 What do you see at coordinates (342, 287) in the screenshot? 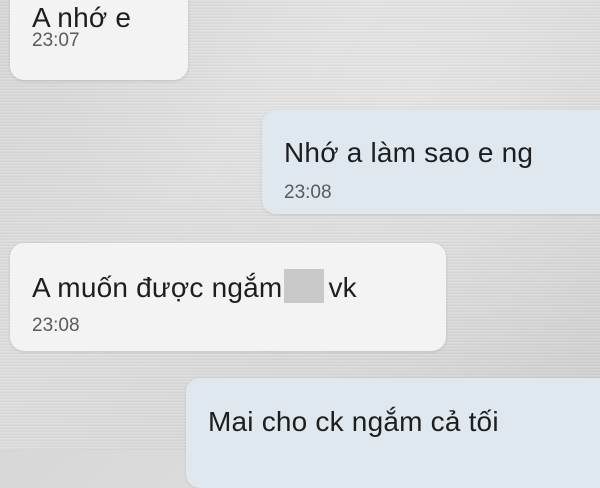
I see `message-text-part: vk` at bounding box center [342, 287].